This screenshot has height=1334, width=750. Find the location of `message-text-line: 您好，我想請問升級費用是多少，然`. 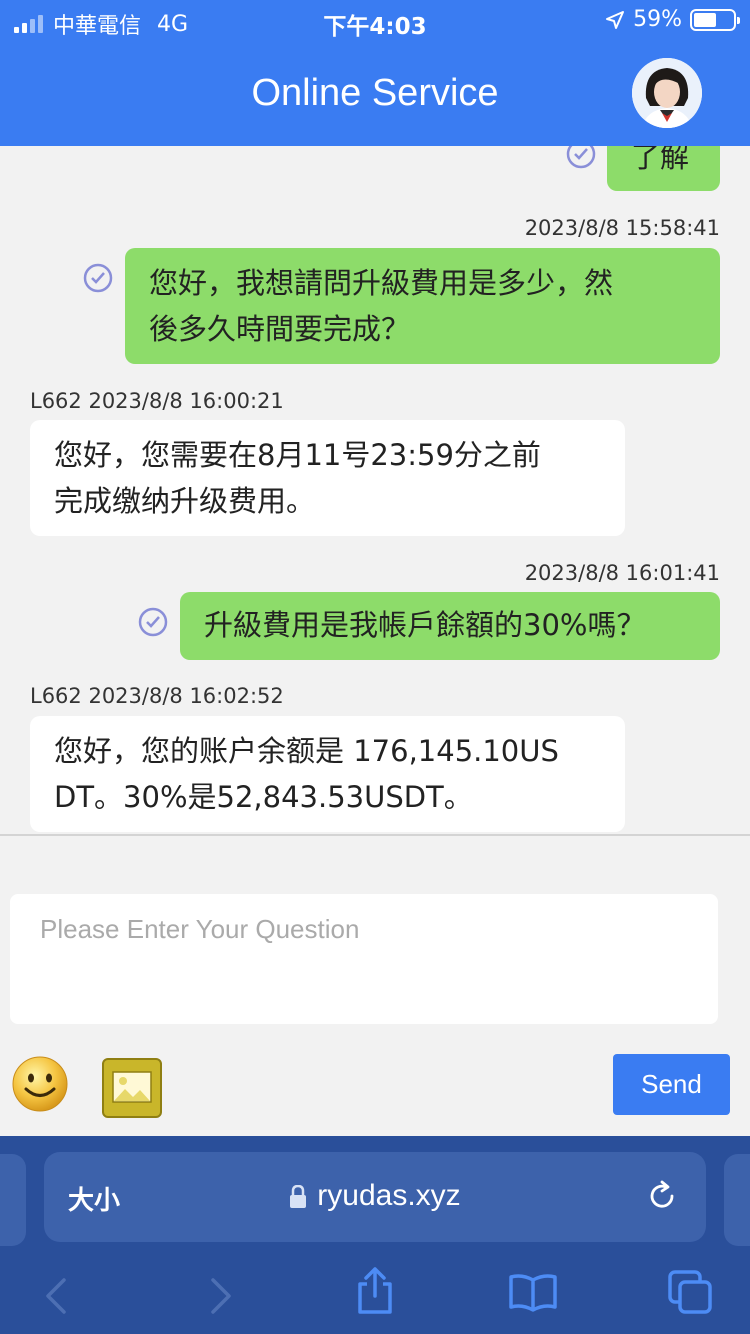

message-text-line: 您好，我想請問升級費用是多少，然 is located at coordinates (381, 283).